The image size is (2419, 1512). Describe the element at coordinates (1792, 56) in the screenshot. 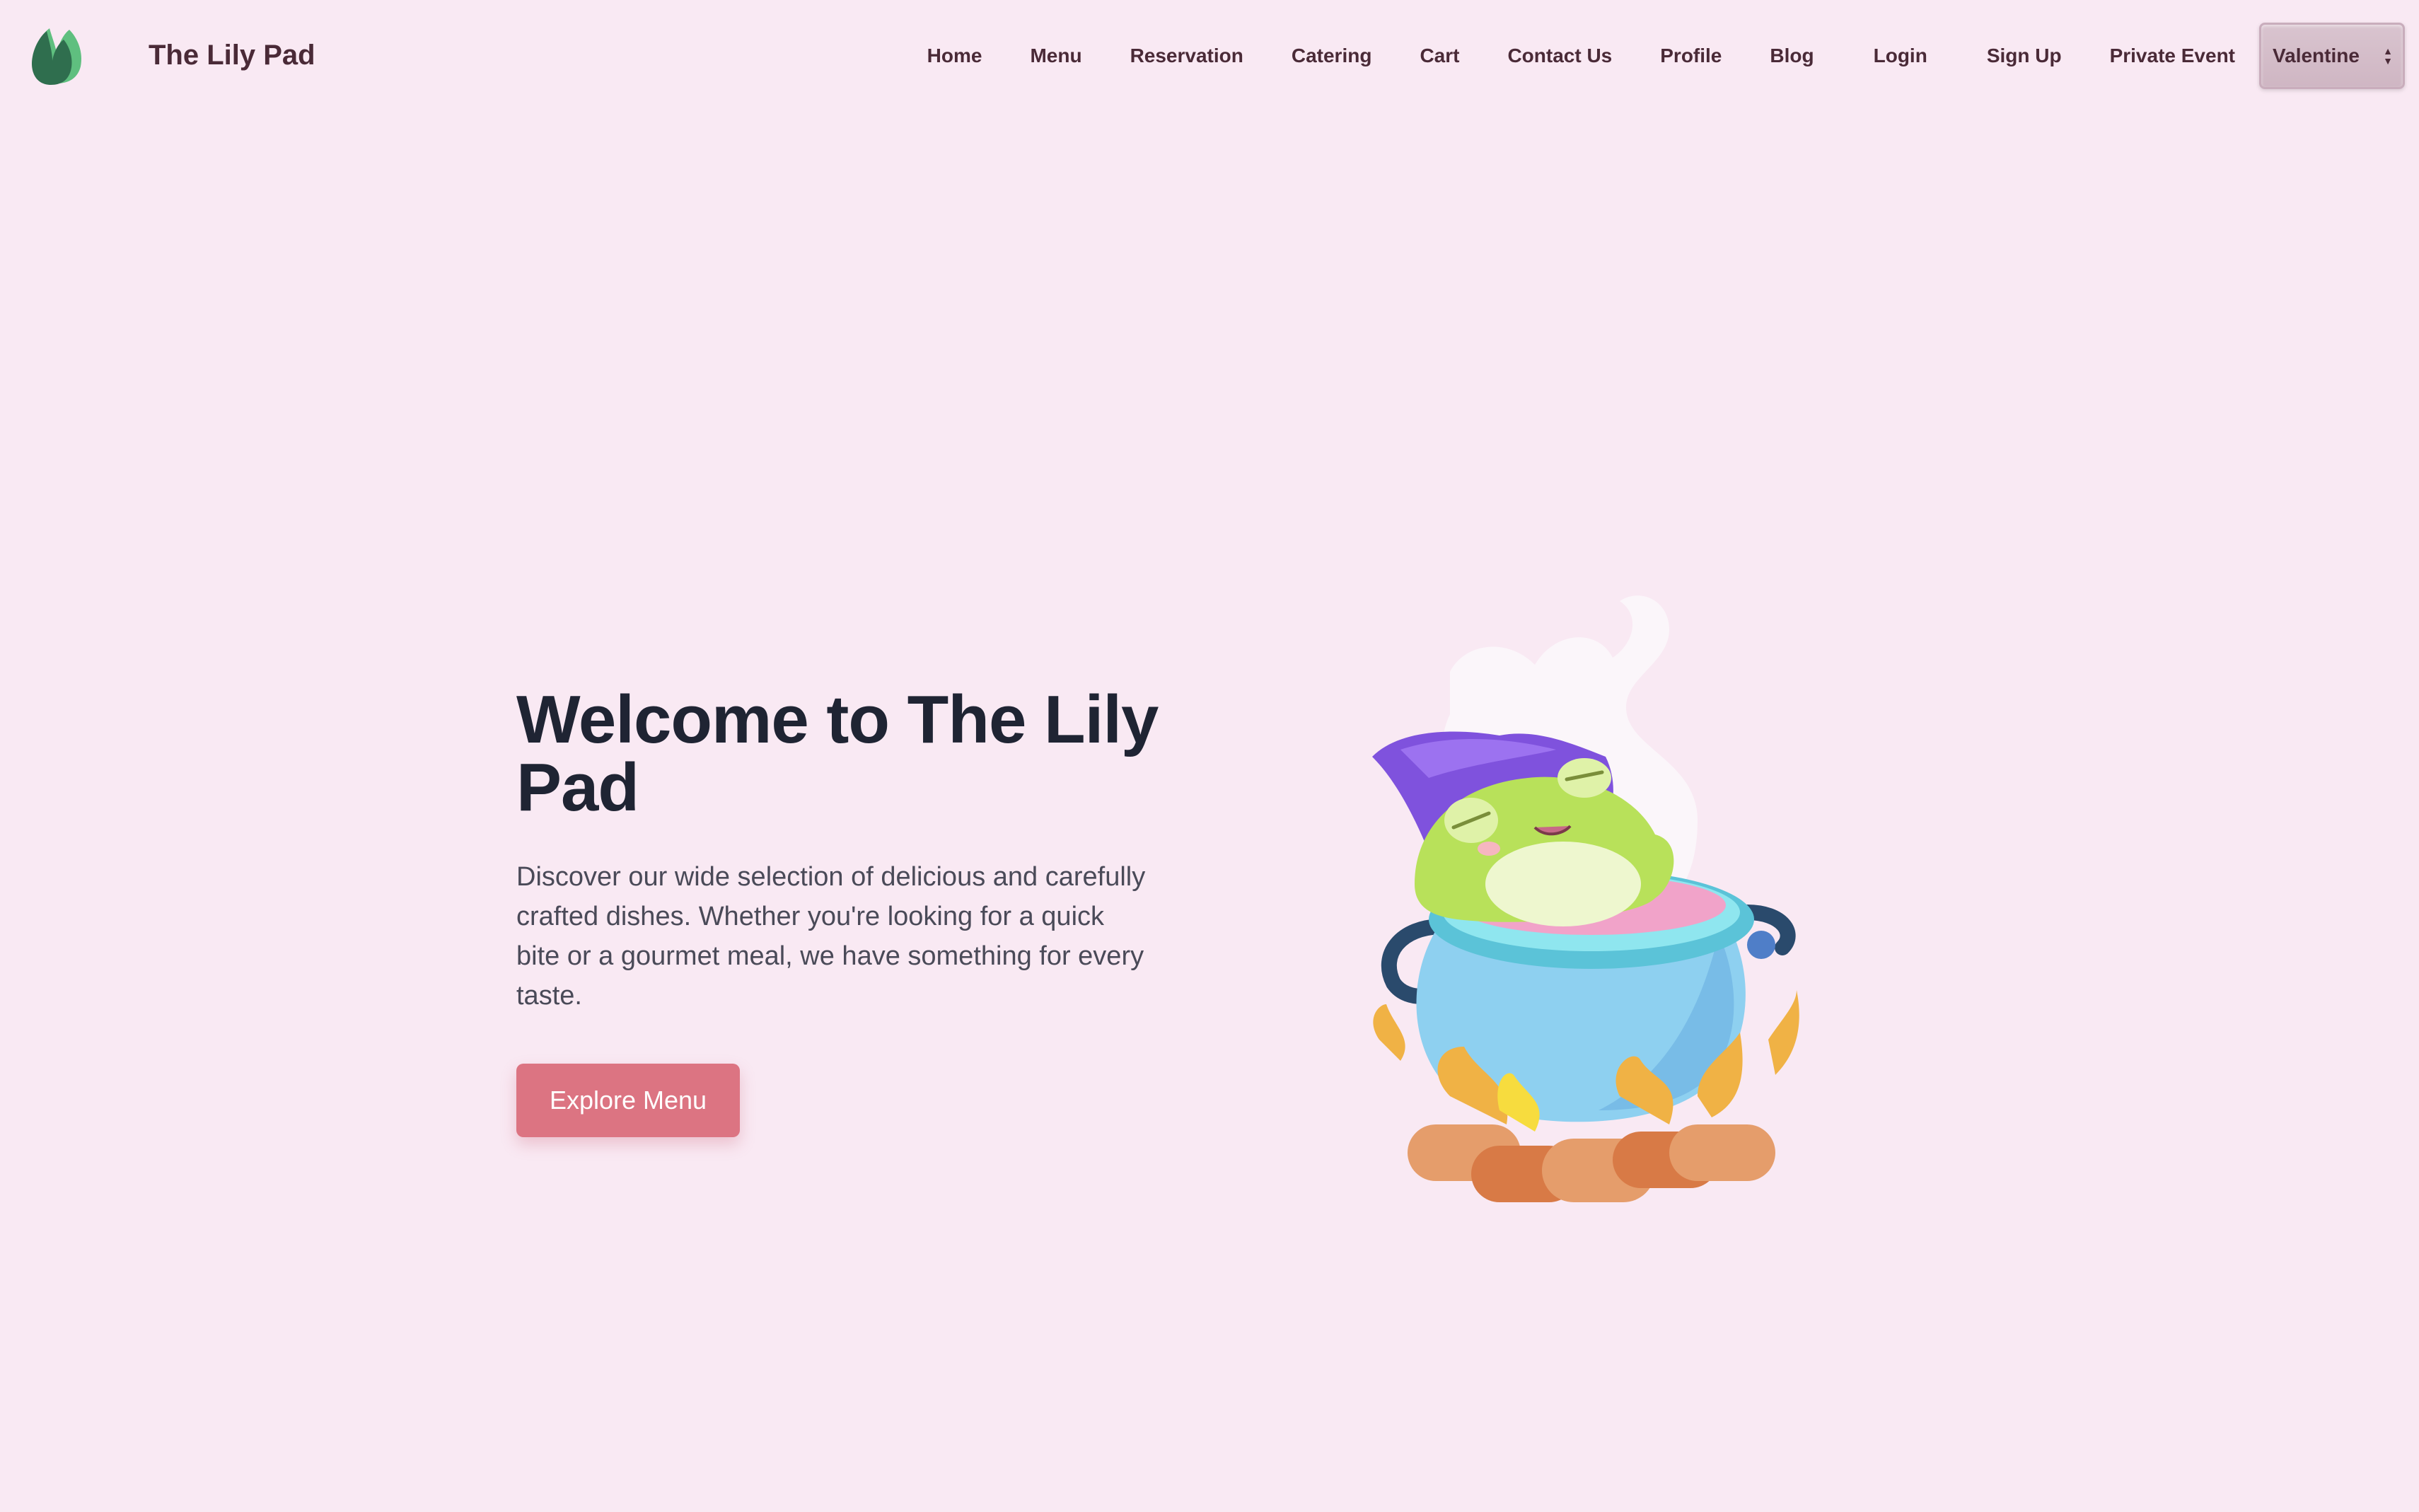

I see `nav-link-blog: Blog` at that location.